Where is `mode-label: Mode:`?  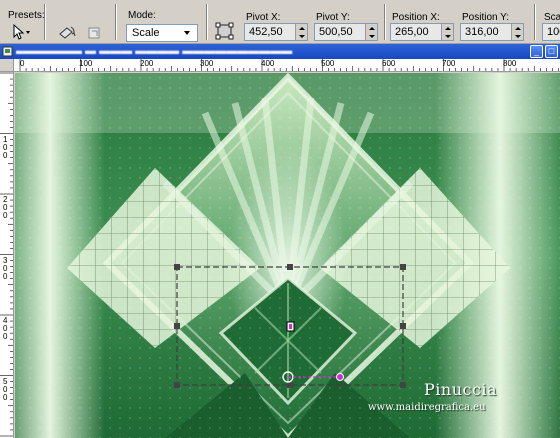 mode-label: Mode: is located at coordinates (142, 15).